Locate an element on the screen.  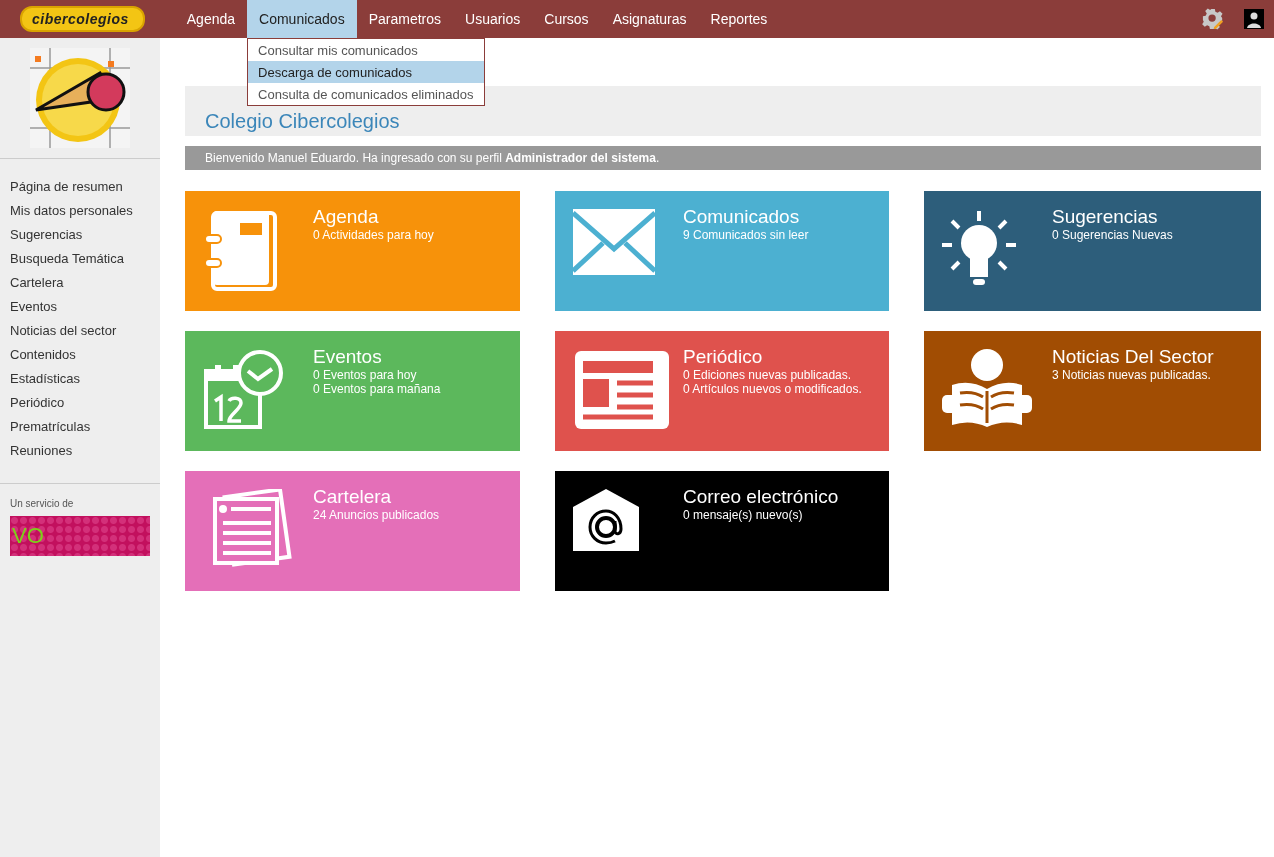
tile-title: Sugerencias is located at coordinates (1105, 217).